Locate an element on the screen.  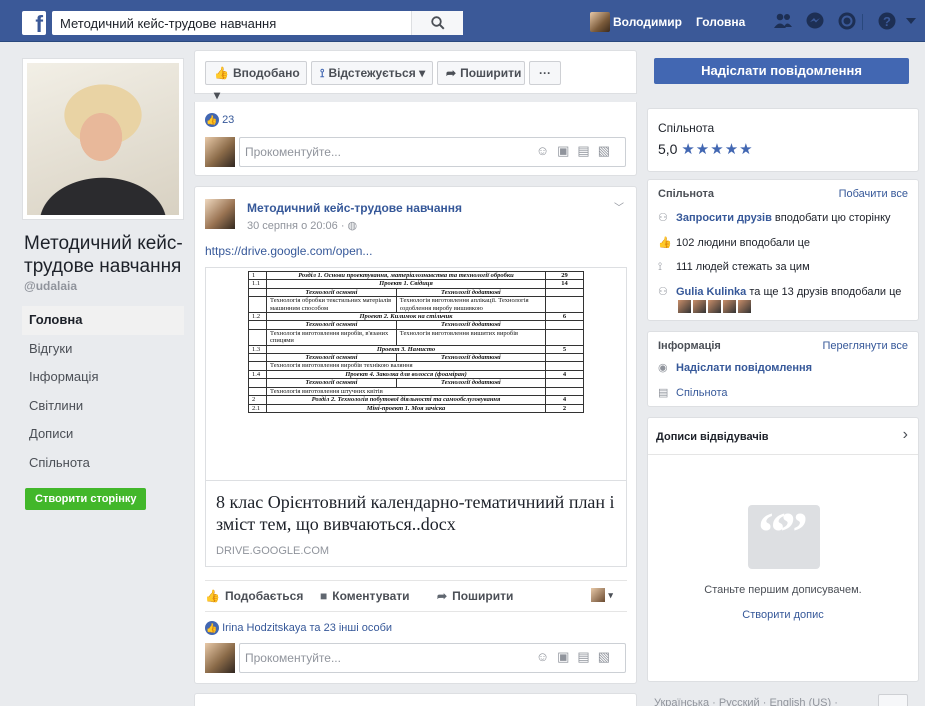
more-options-button: ··· is located at coordinates (545, 73).